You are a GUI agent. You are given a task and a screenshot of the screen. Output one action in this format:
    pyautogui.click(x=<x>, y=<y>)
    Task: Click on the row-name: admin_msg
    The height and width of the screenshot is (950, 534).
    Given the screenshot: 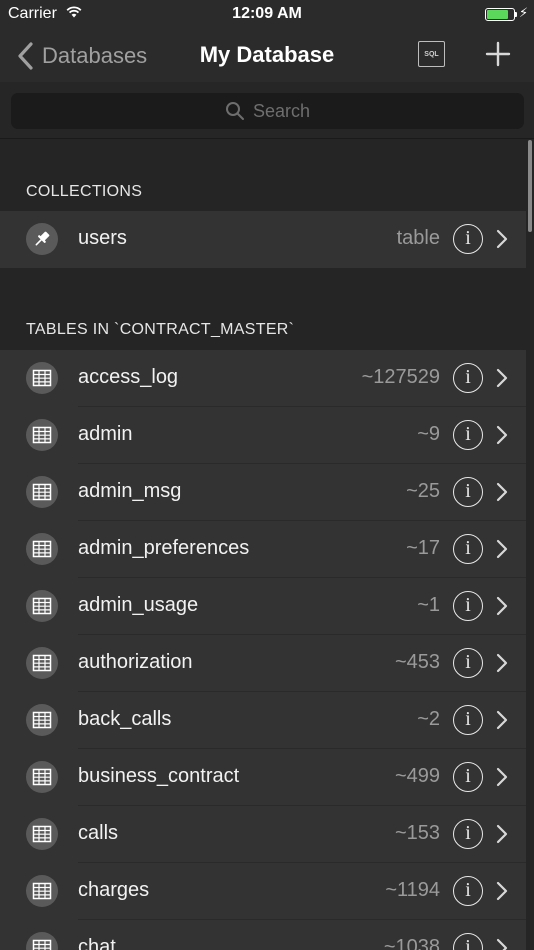 What is the action you would take?
    pyautogui.click(x=130, y=491)
    